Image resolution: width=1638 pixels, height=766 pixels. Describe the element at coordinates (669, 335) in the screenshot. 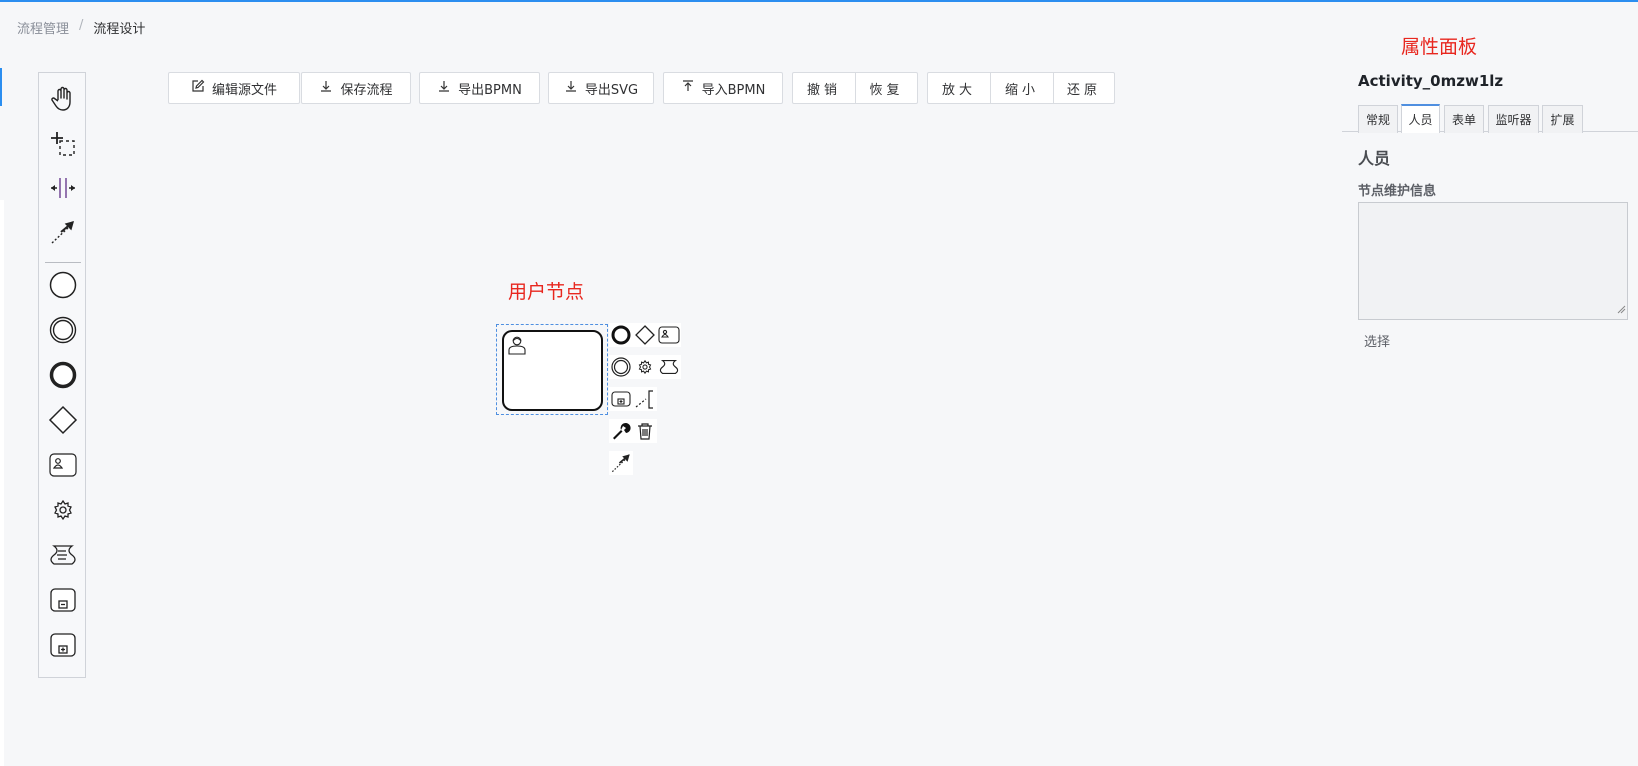

I see `append-task-icon` at that location.